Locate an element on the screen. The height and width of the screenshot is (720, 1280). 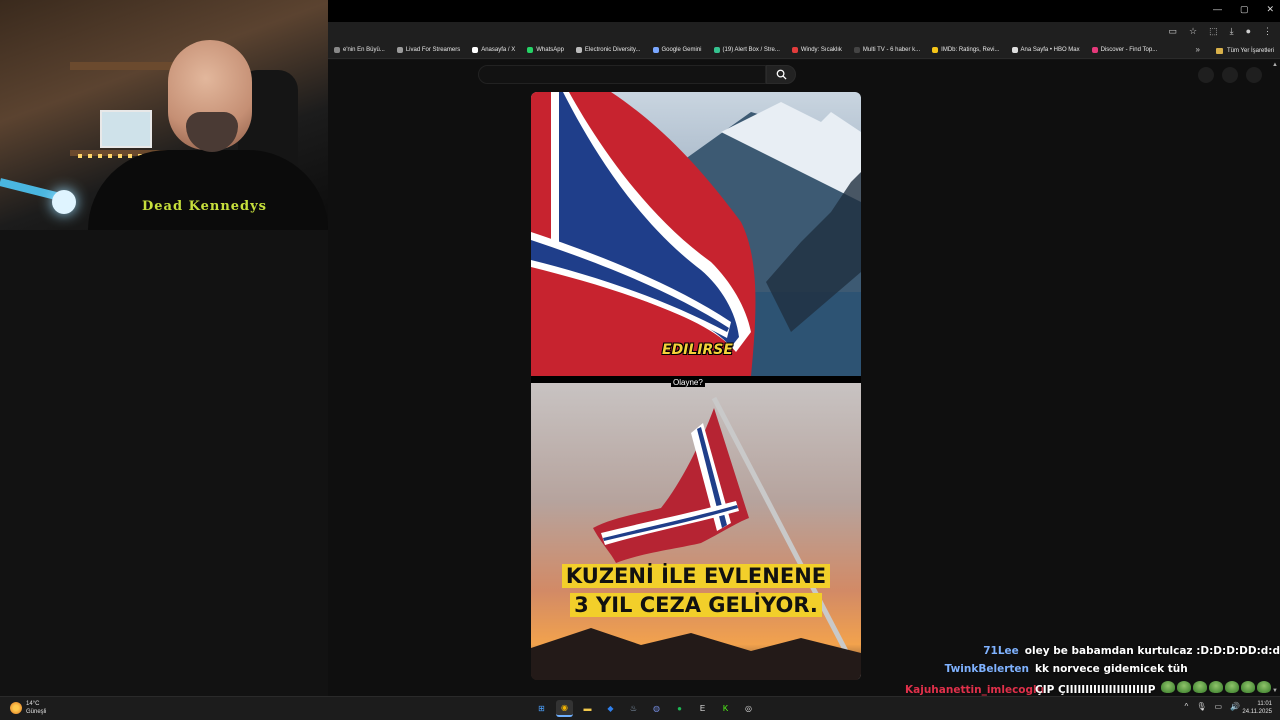
bookmark-item: Anasayfa / X is located at coordinates (493, 50).